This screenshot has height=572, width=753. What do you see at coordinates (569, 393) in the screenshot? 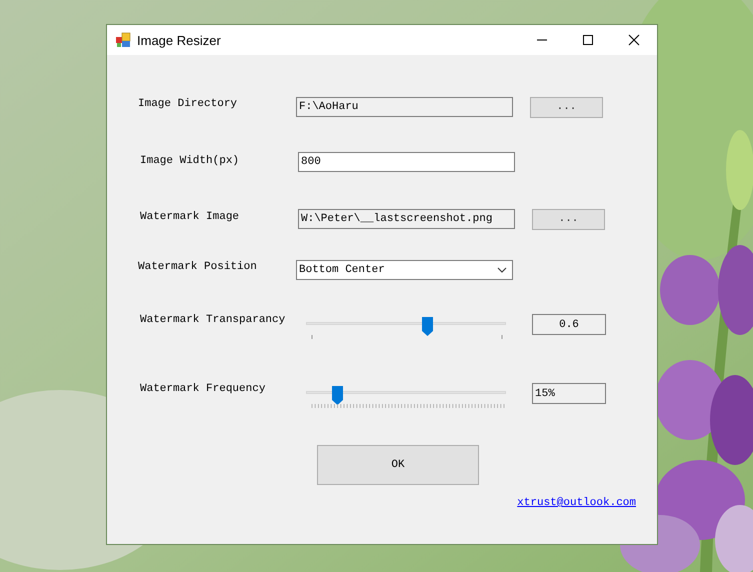
I see `value-field: 15%` at bounding box center [569, 393].